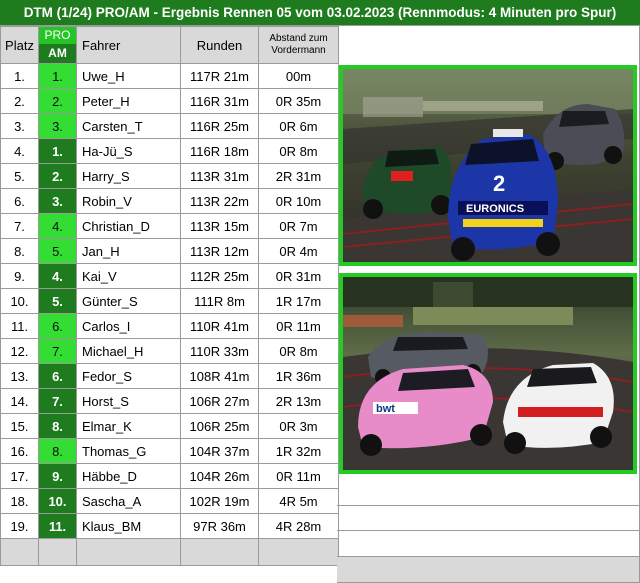 The height and width of the screenshot is (583, 640). I want to click on table-row: 6. 3. Robin_V 113R 22m 0R 10m, so click(169, 201).